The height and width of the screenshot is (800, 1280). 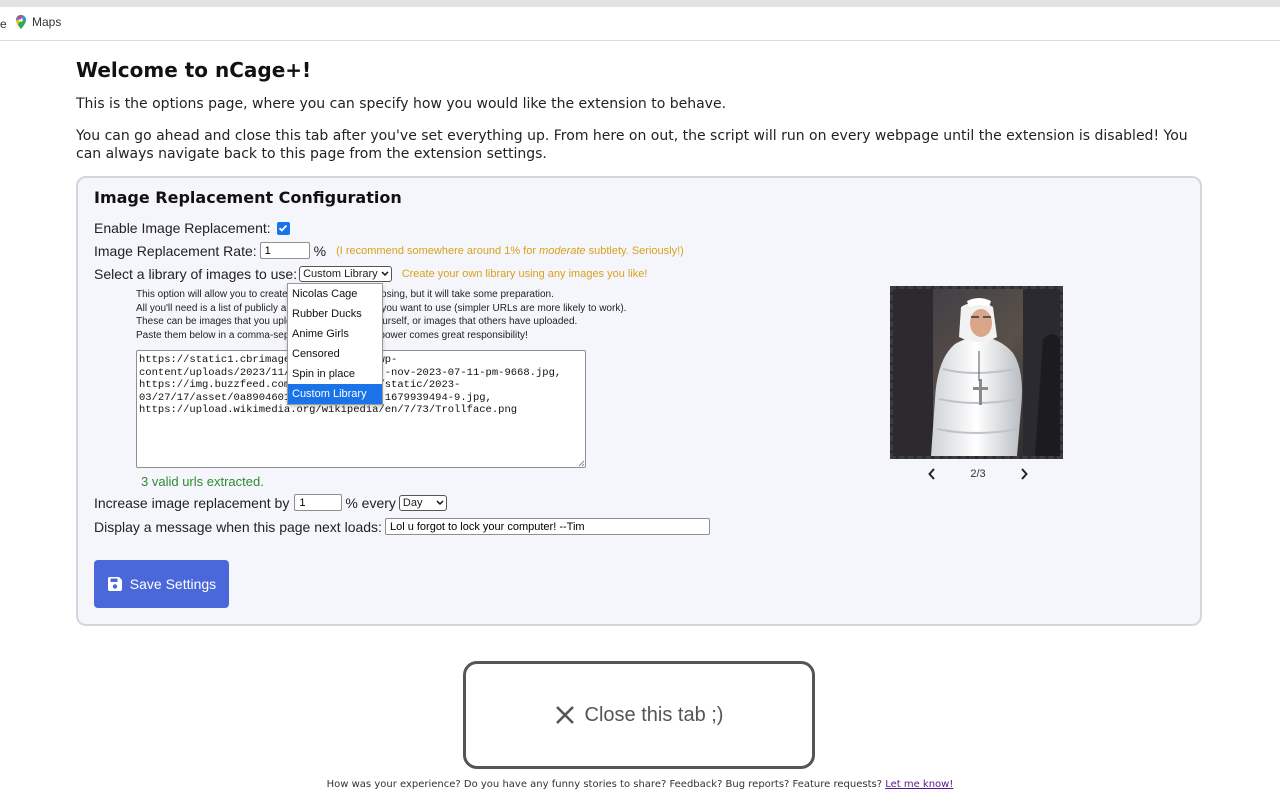 I want to click on rate-input, so click(x=284, y=250).